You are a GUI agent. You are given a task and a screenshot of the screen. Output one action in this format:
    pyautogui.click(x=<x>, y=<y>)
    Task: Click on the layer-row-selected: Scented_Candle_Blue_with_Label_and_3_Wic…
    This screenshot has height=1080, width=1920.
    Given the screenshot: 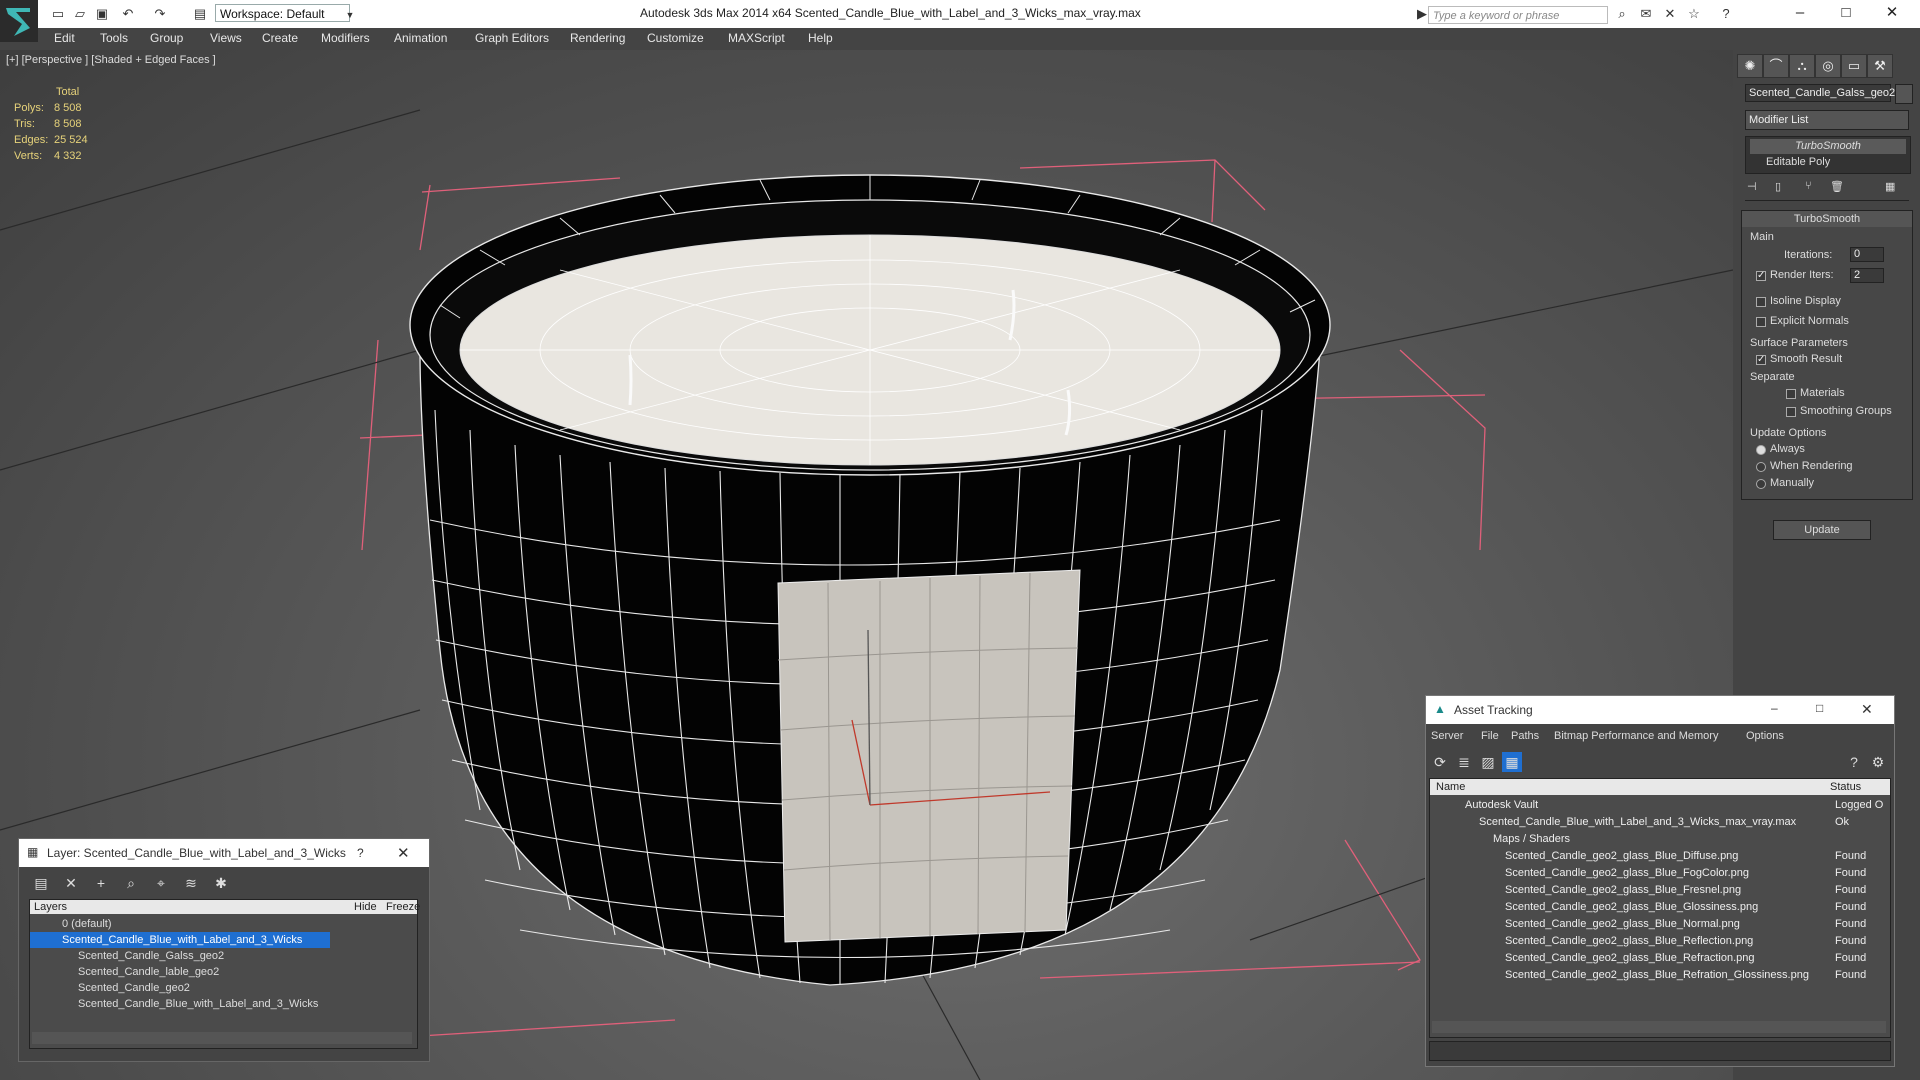 What is the action you would take?
    pyautogui.click(x=180, y=940)
    